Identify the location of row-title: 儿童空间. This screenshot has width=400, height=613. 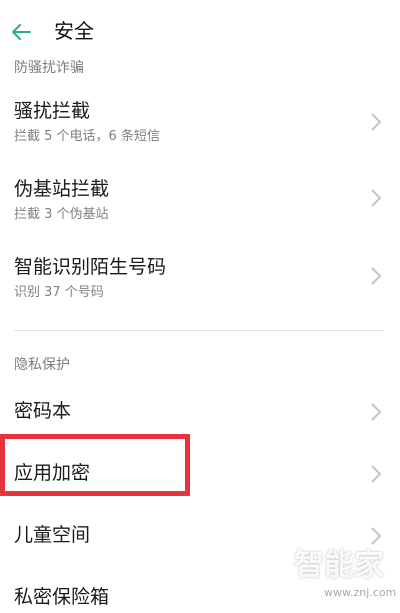
(52, 535).